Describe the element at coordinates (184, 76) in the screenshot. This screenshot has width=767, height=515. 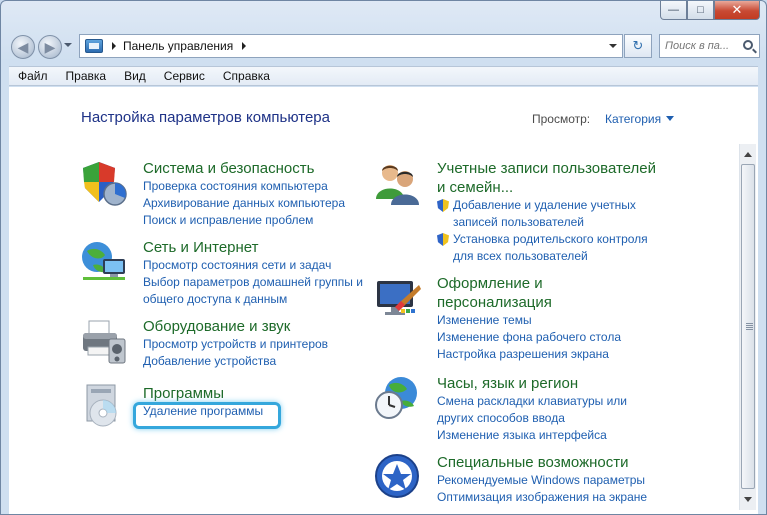
I see `menu-tools: Сервис` at that location.